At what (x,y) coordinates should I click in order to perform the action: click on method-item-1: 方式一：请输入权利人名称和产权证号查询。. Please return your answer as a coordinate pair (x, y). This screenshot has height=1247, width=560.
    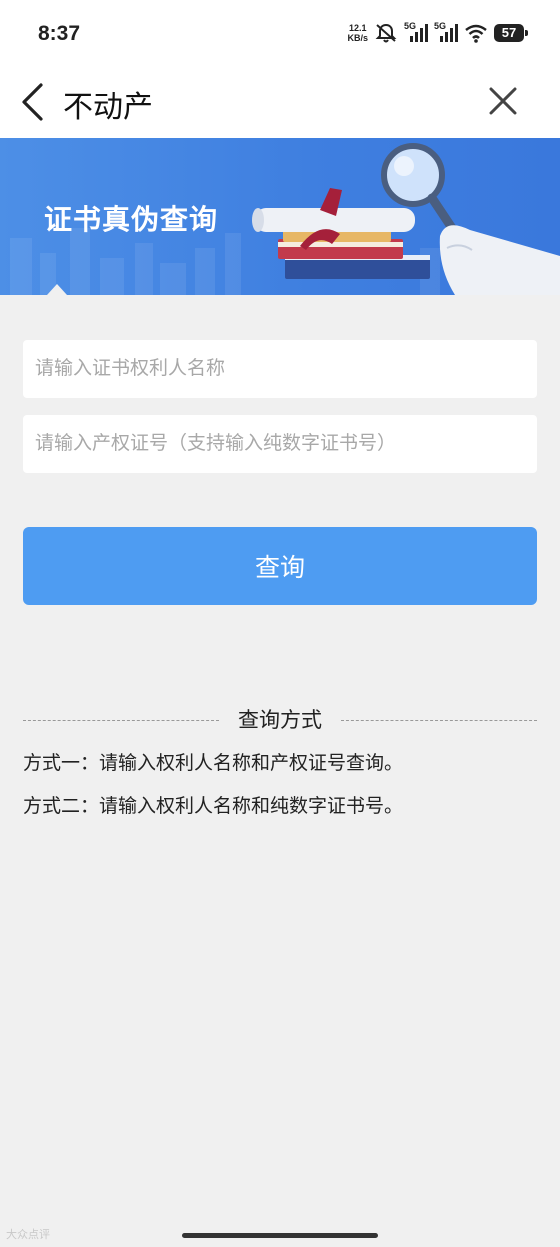
    Looking at the image, I should click on (213, 763).